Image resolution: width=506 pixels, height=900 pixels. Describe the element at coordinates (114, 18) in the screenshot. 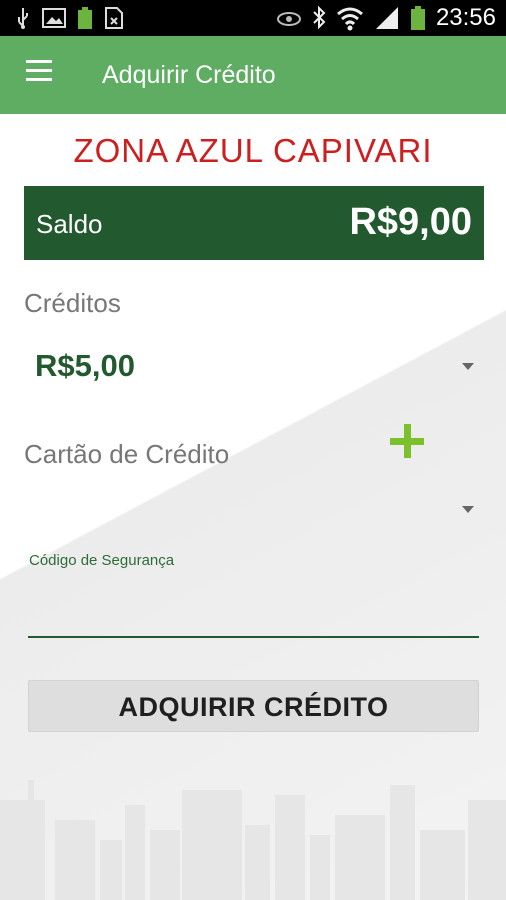

I see `sim-icon` at that location.